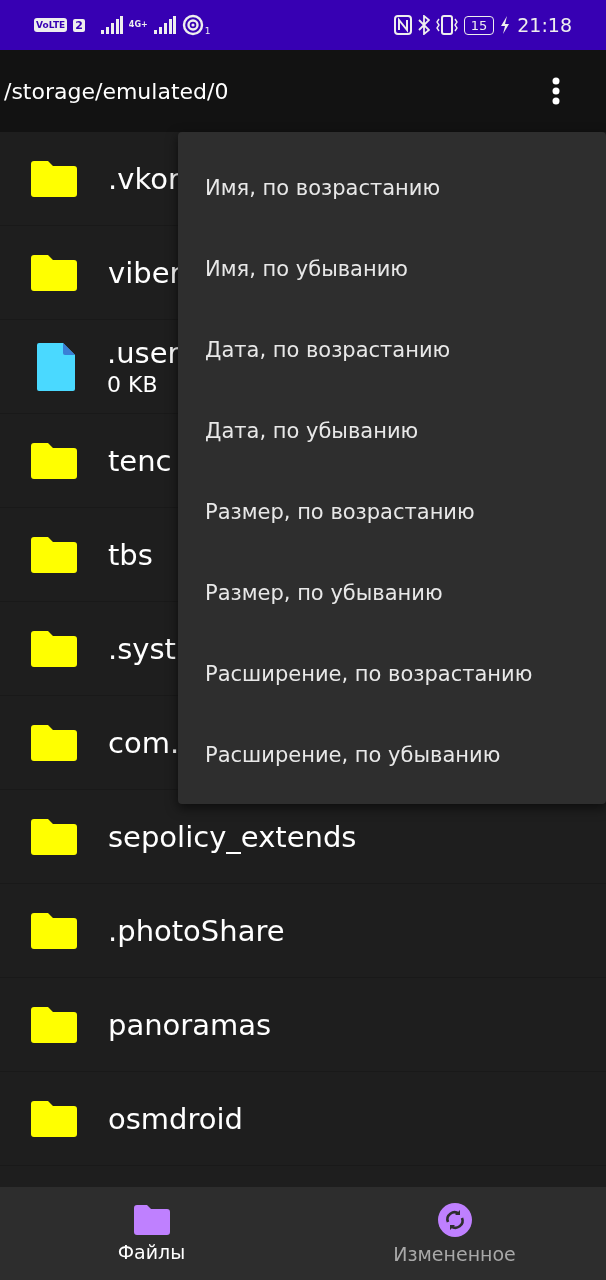 The height and width of the screenshot is (1280, 606). Describe the element at coordinates (190, 1024) in the screenshot. I see `file-name: panoramas` at that location.